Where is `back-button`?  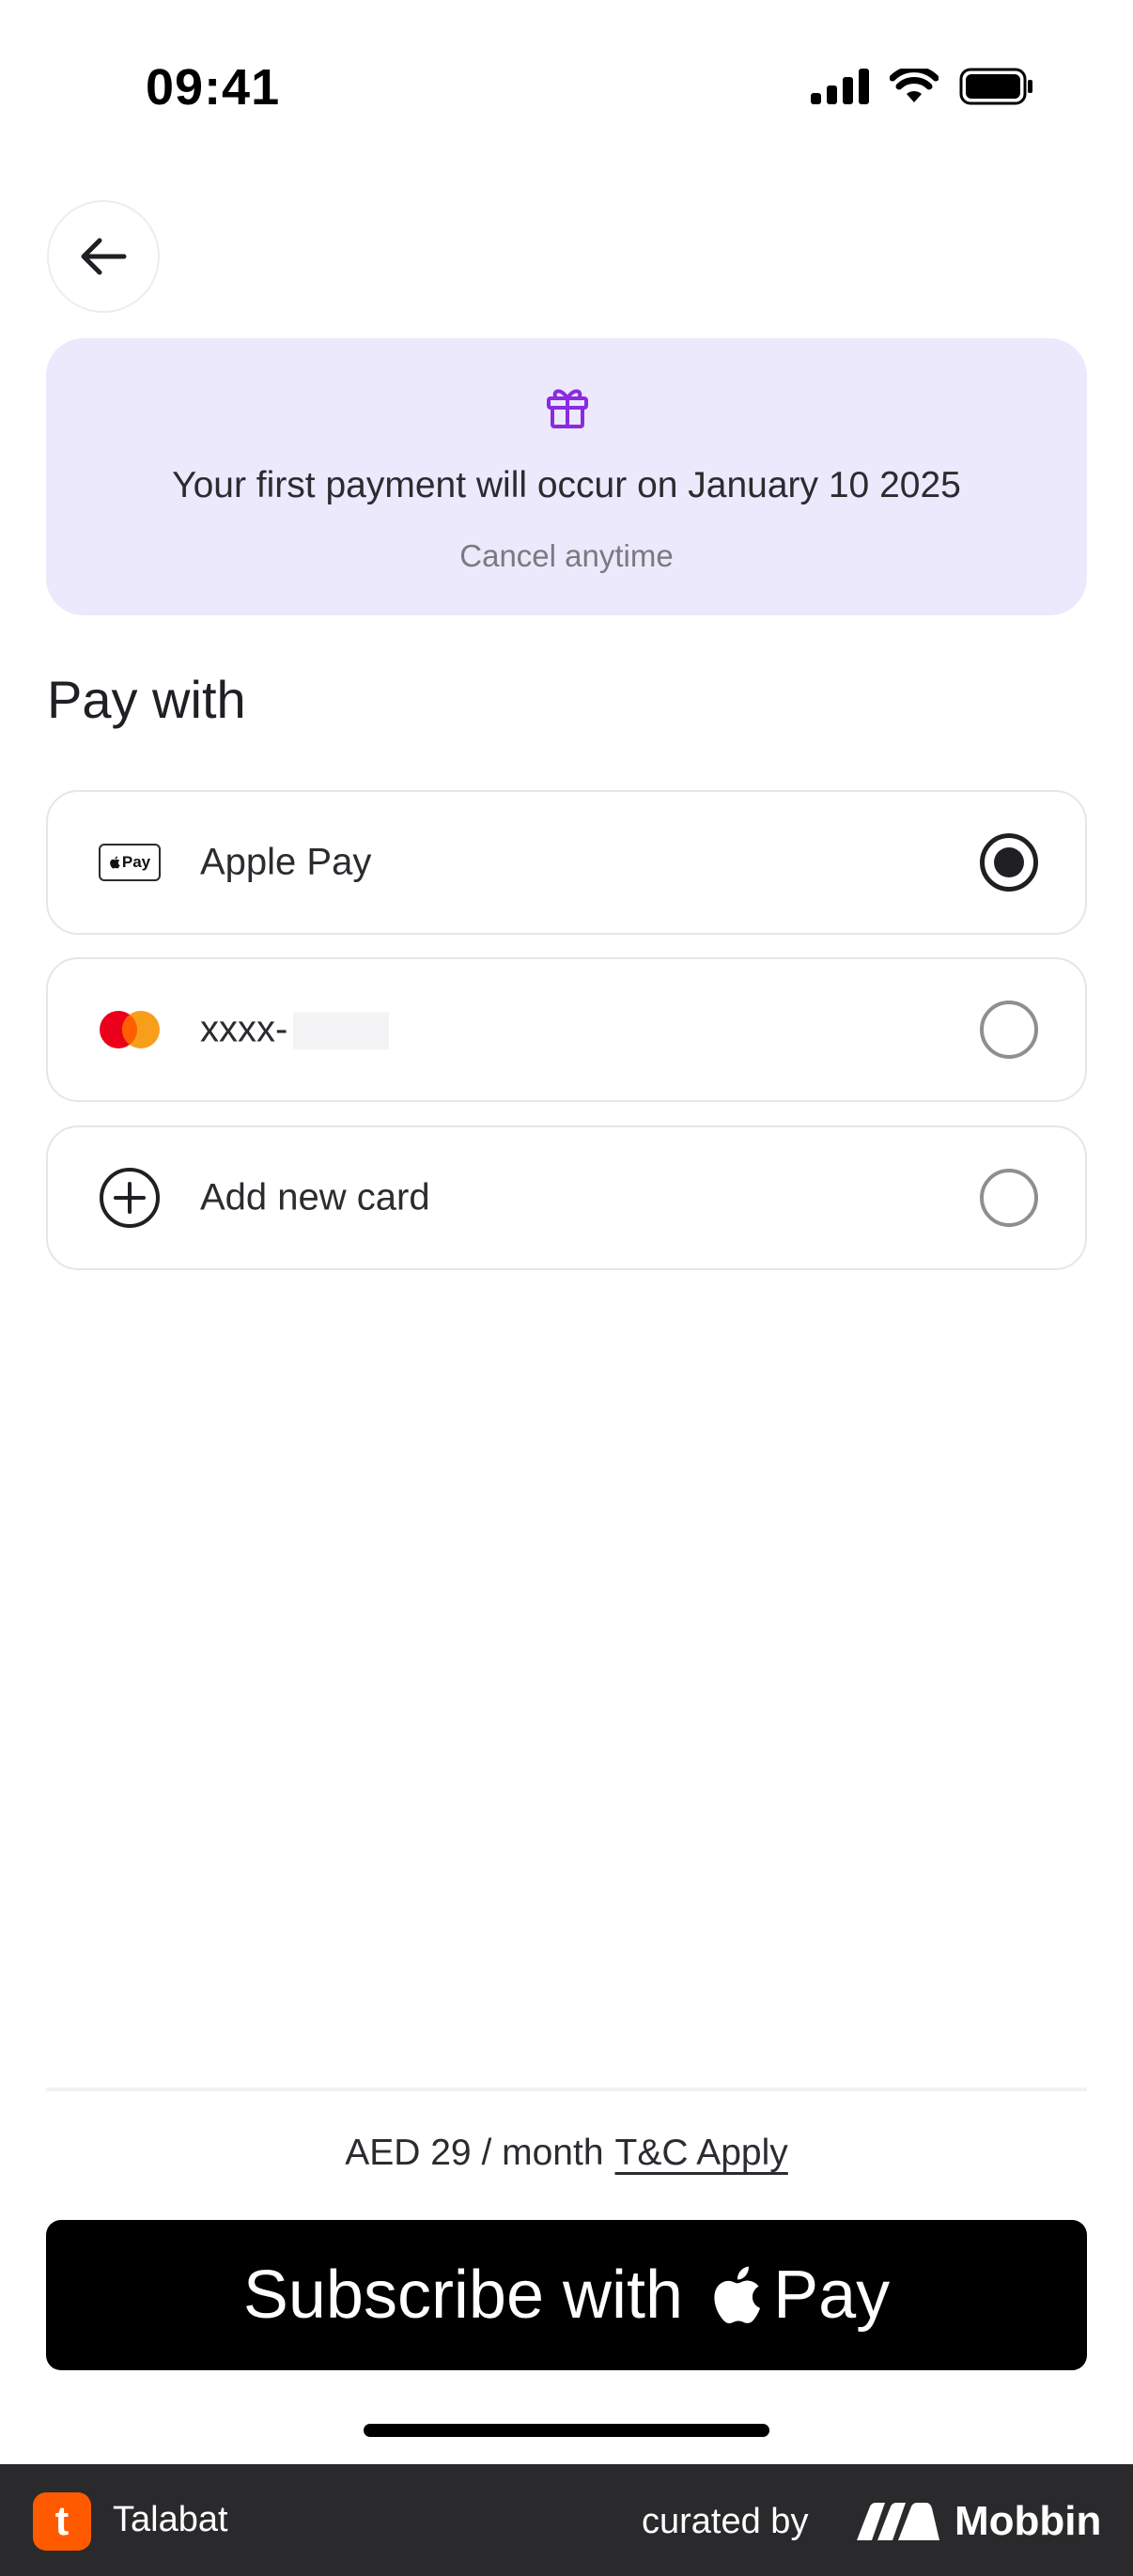
back-button is located at coordinates (103, 256).